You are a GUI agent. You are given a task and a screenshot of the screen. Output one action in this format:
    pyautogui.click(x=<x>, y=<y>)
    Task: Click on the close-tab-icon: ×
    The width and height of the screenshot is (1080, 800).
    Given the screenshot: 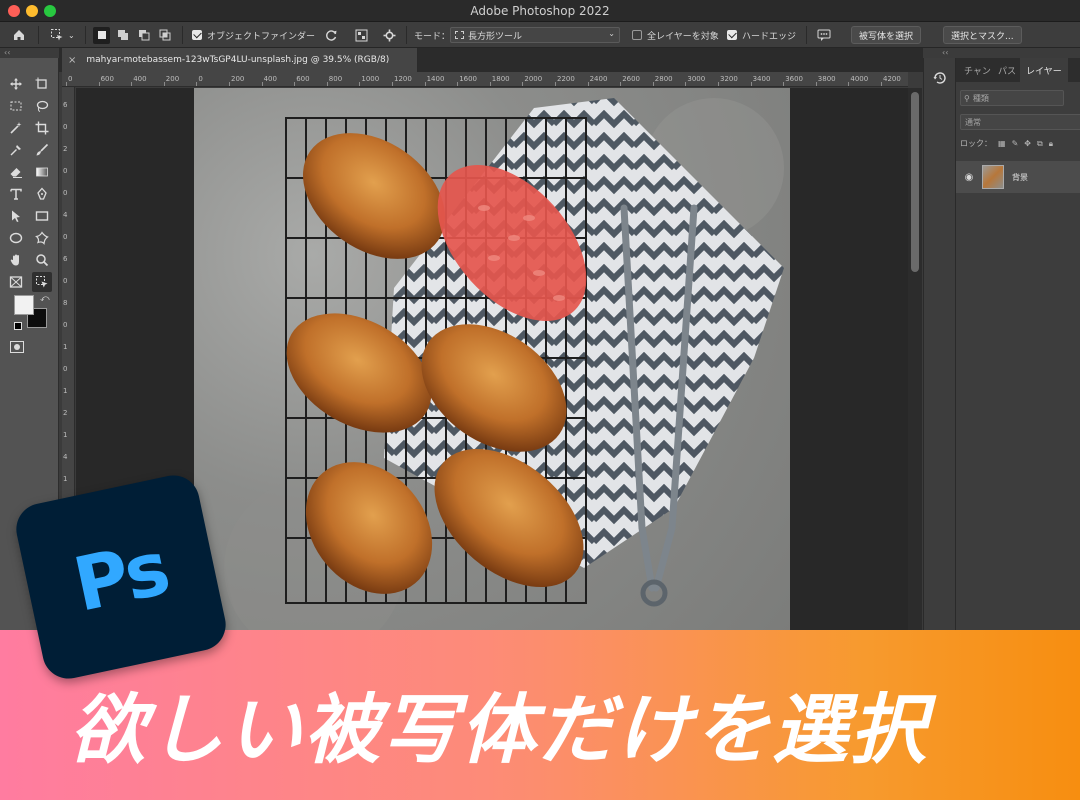 What is the action you would take?
    pyautogui.click(x=72, y=60)
    